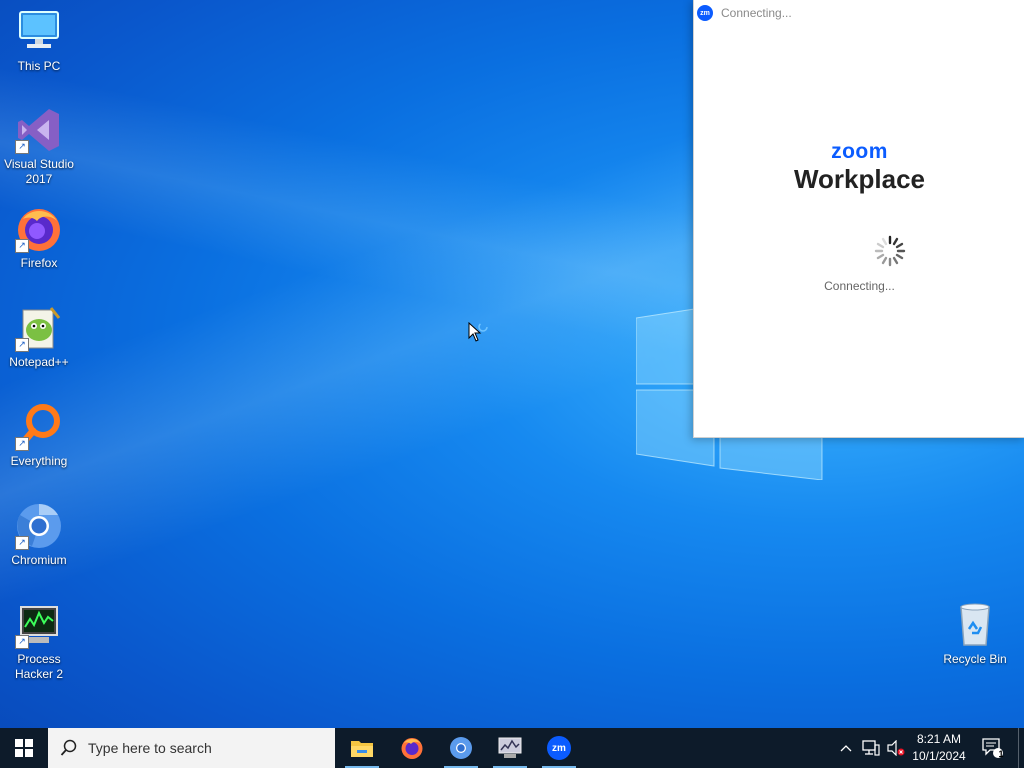 This screenshot has width=1024, height=768. I want to click on firefox-icon, so click(412, 748).